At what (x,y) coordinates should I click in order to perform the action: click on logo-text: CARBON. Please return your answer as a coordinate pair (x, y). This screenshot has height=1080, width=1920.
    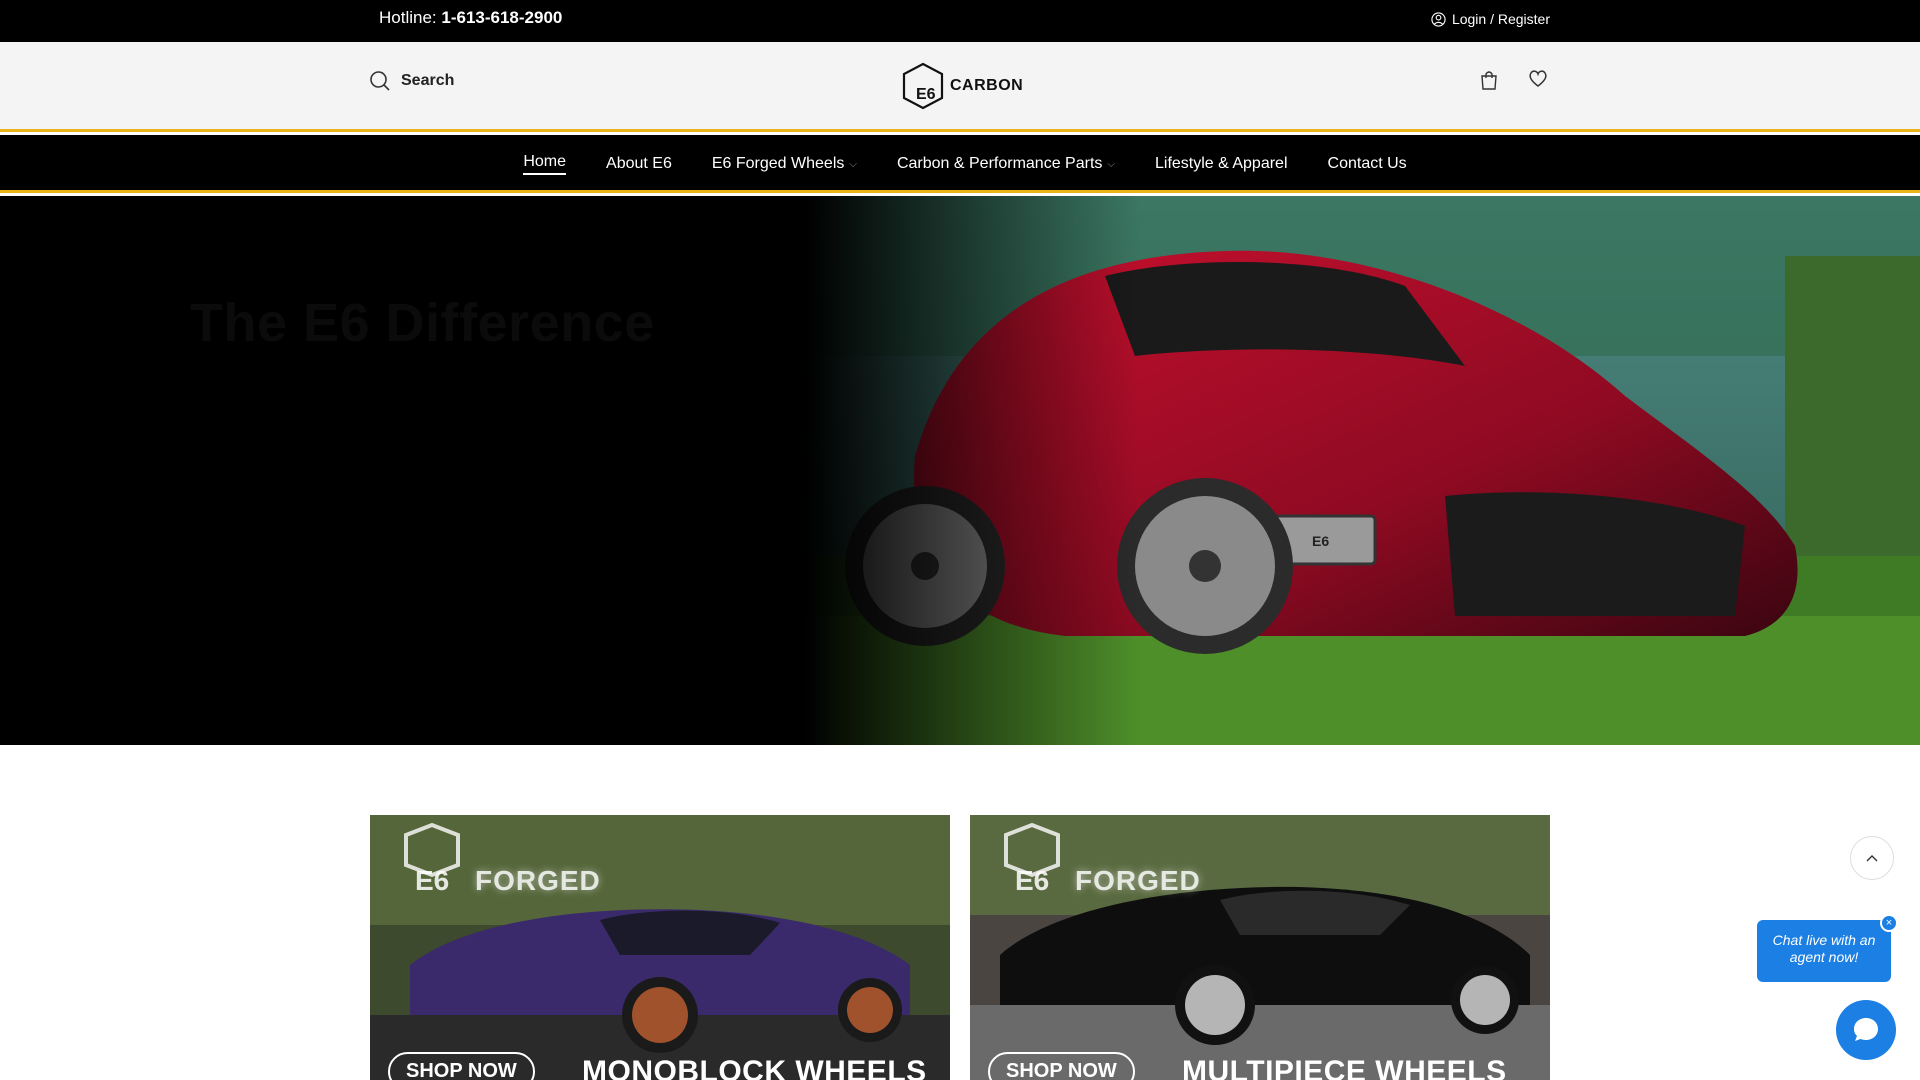
    Looking at the image, I should click on (987, 85).